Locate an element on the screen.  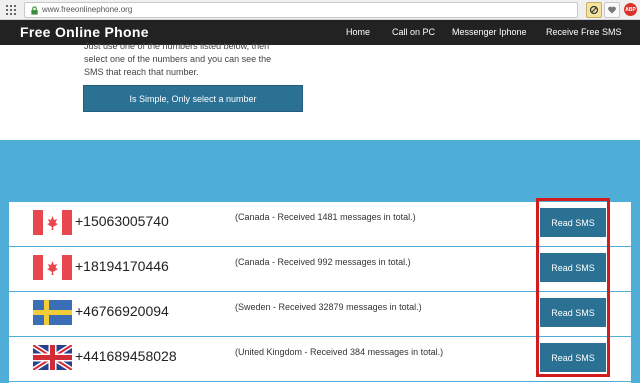
sweden-flag-icon is located at coordinates (52, 312).